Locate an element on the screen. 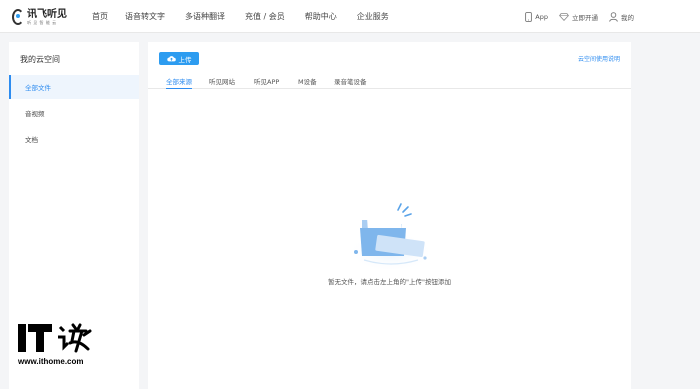 The height and width of the screenshot is (389, 700). logo-icon is located at coordinates (18, 17).